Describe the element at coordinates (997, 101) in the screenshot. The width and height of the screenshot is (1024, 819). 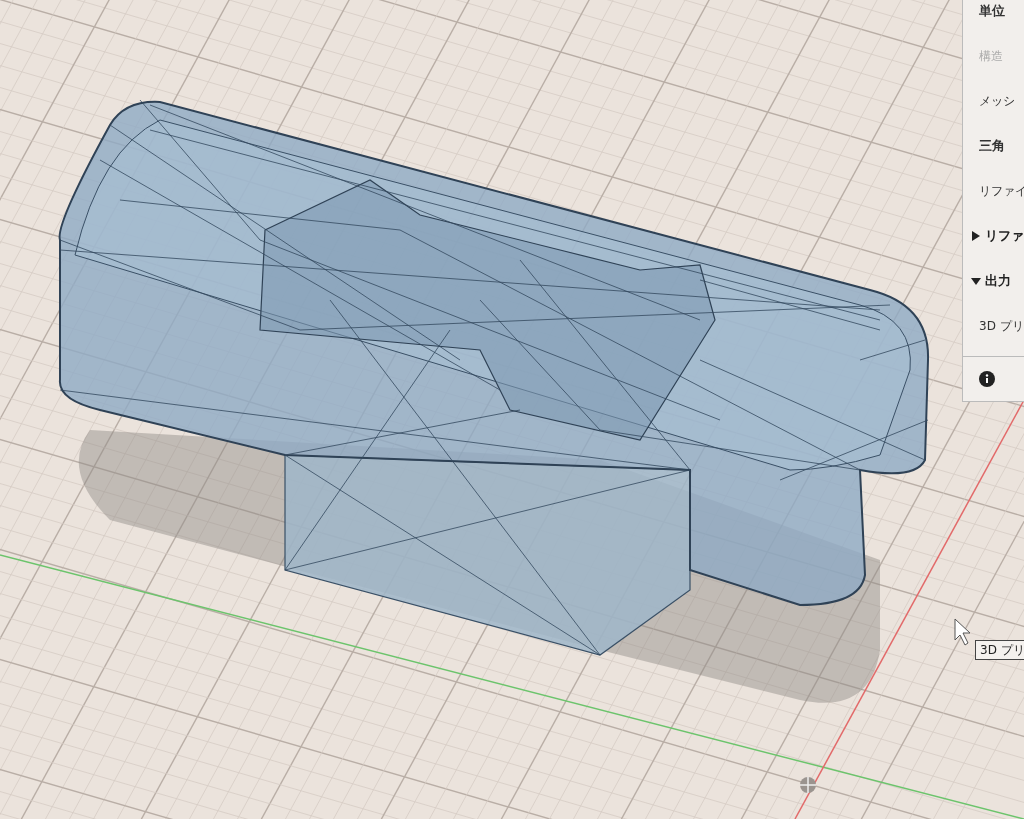
I see `panel-label: メッシ` at that location.